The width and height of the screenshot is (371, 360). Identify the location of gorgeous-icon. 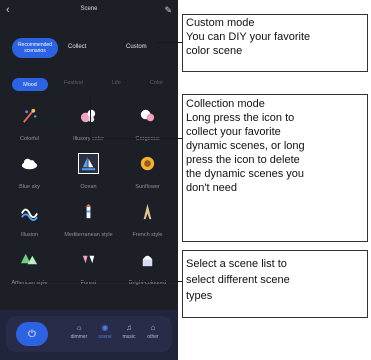
(147, 115).